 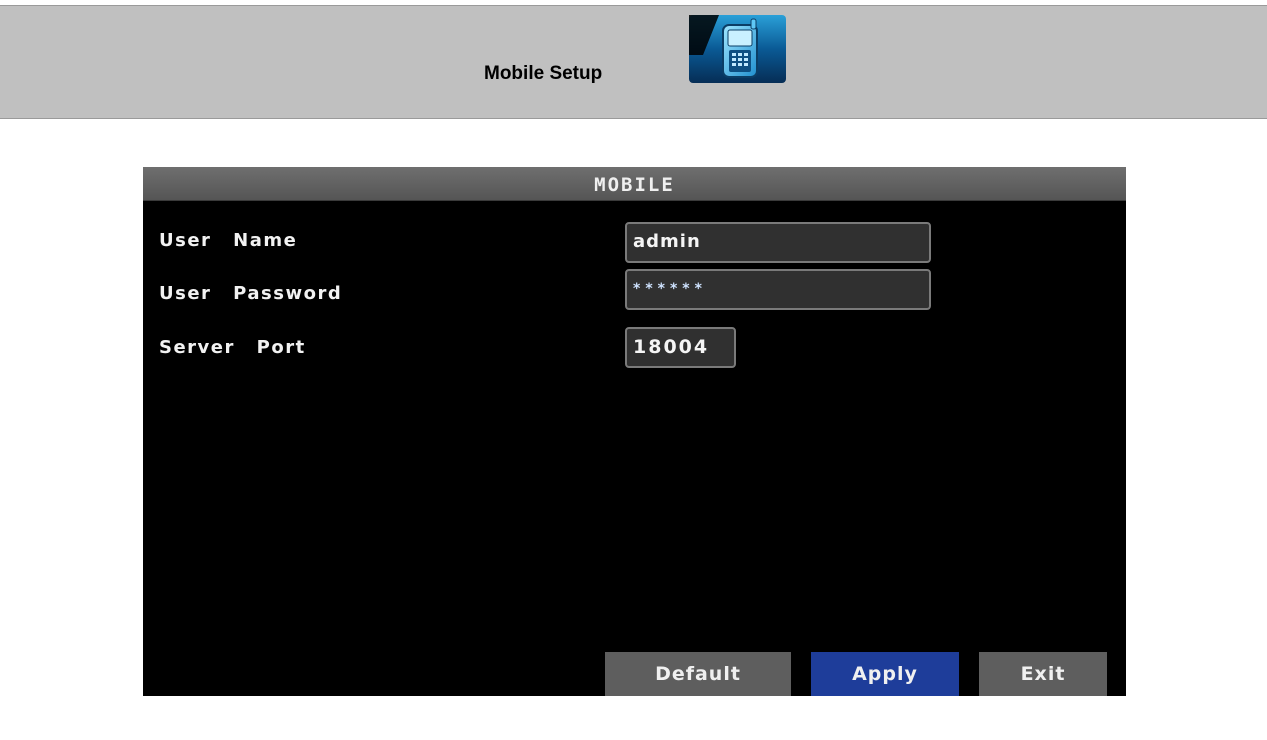 I want to click on exit-button: Exit, so click(x=1043, y=674).